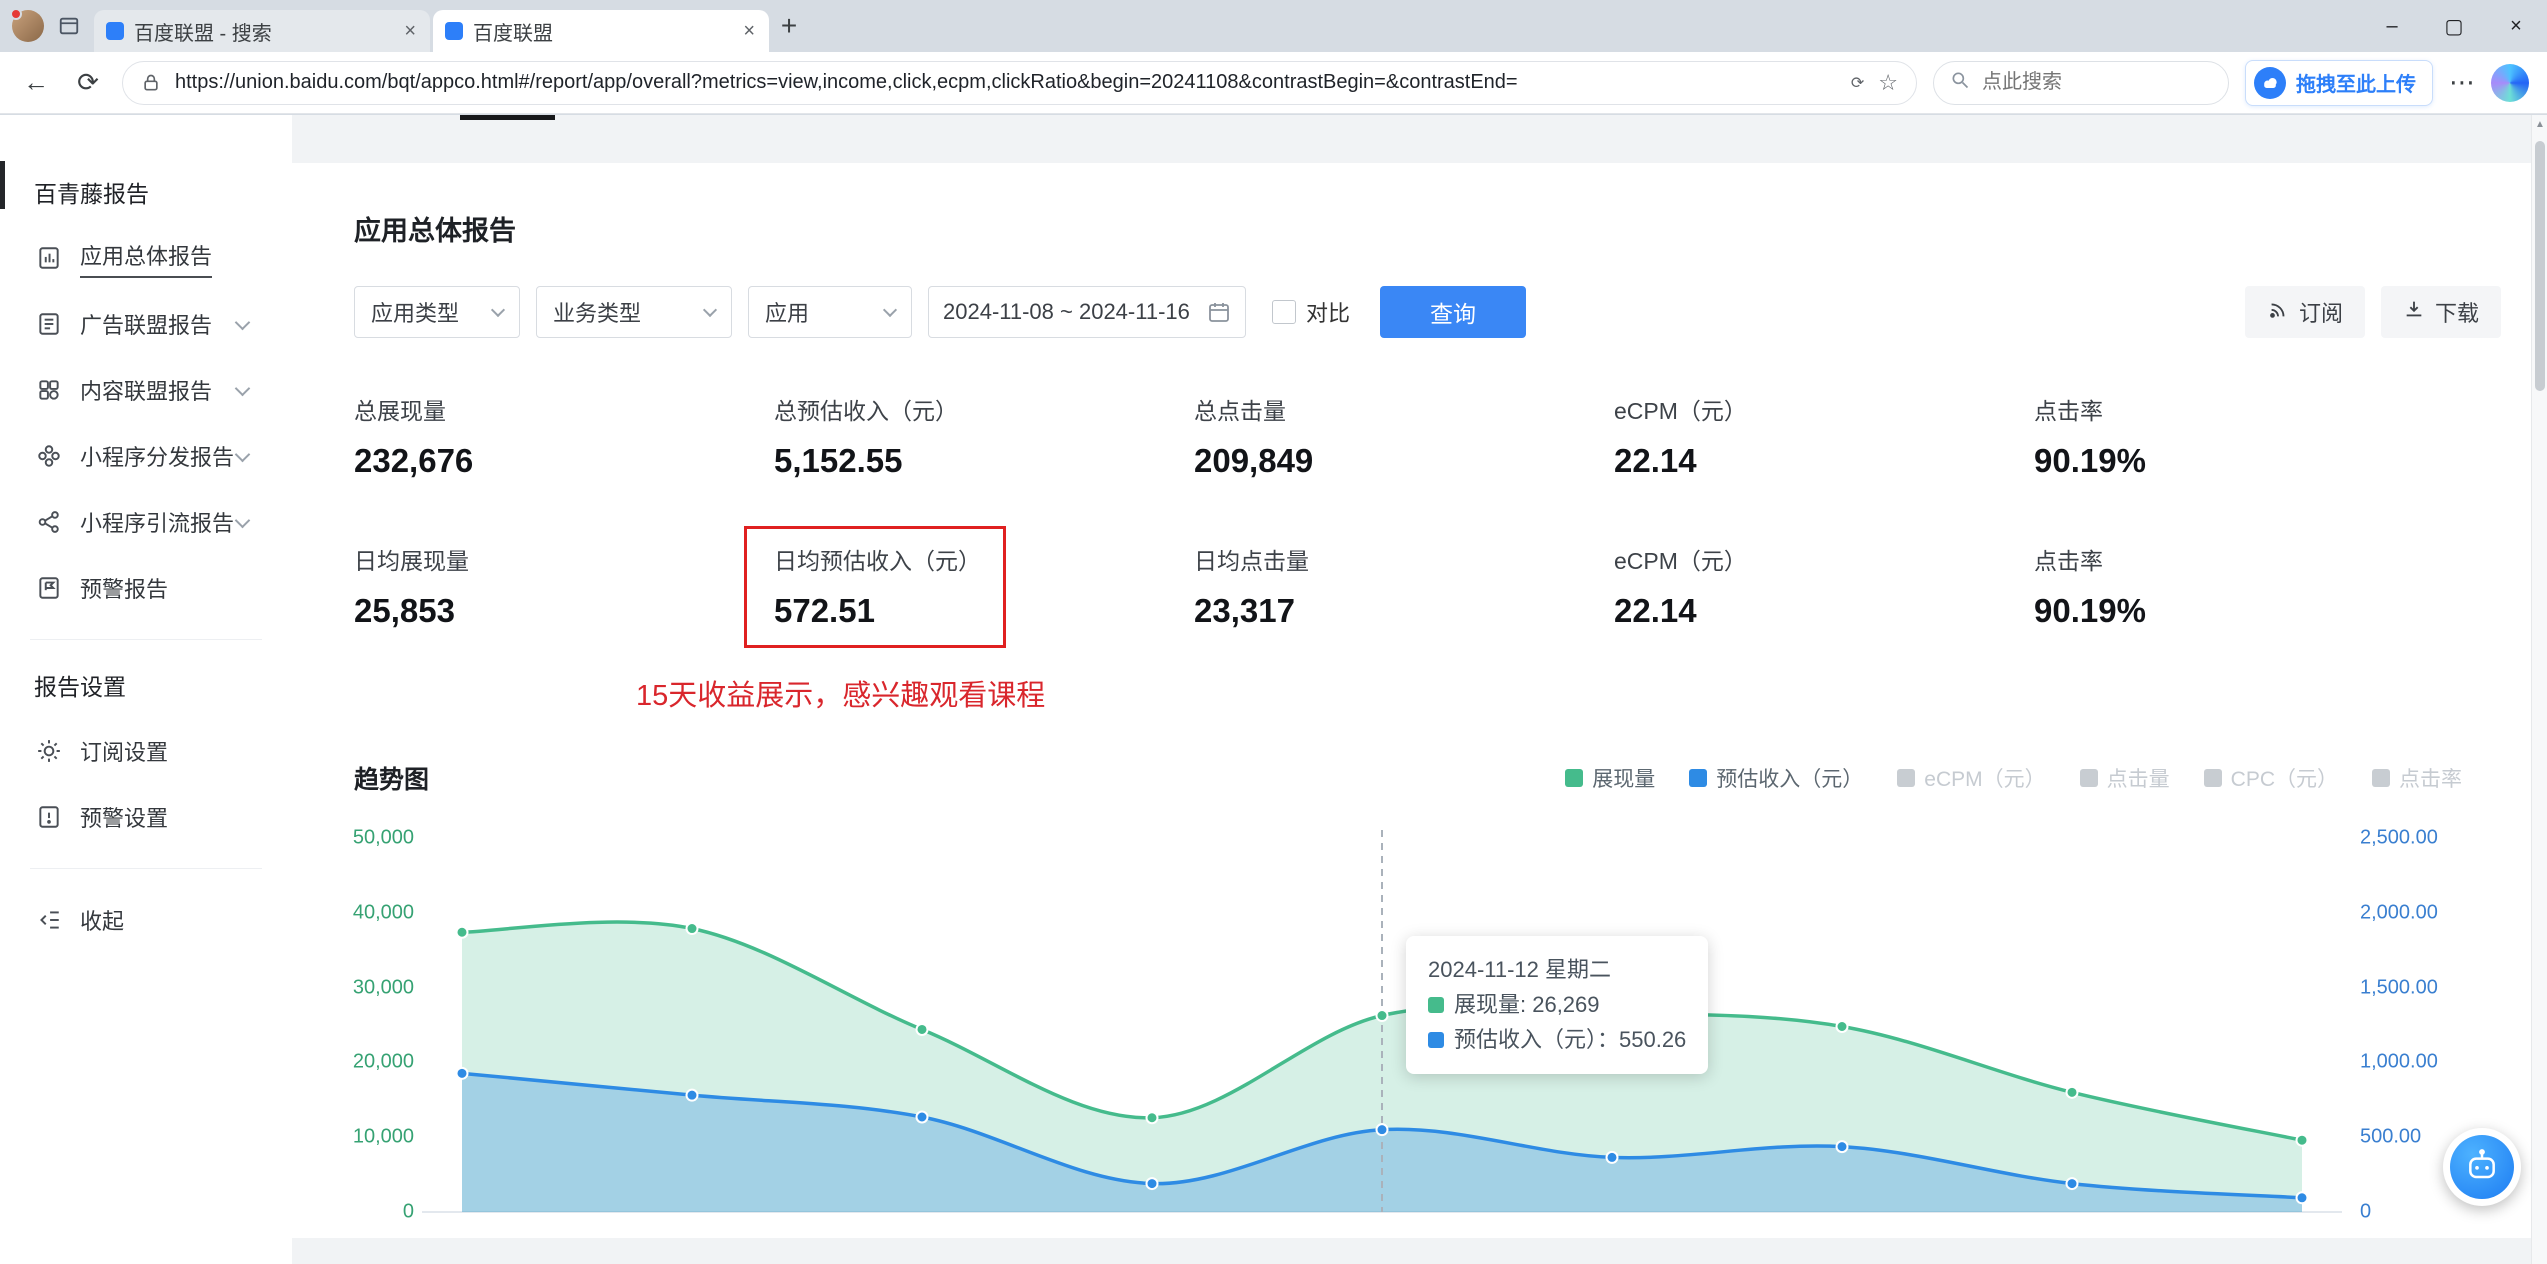  What do you see at coordinates (2540, 266) in the screenshot?
I see `scrollbar-thumb` at bounding box center [2540, 266].